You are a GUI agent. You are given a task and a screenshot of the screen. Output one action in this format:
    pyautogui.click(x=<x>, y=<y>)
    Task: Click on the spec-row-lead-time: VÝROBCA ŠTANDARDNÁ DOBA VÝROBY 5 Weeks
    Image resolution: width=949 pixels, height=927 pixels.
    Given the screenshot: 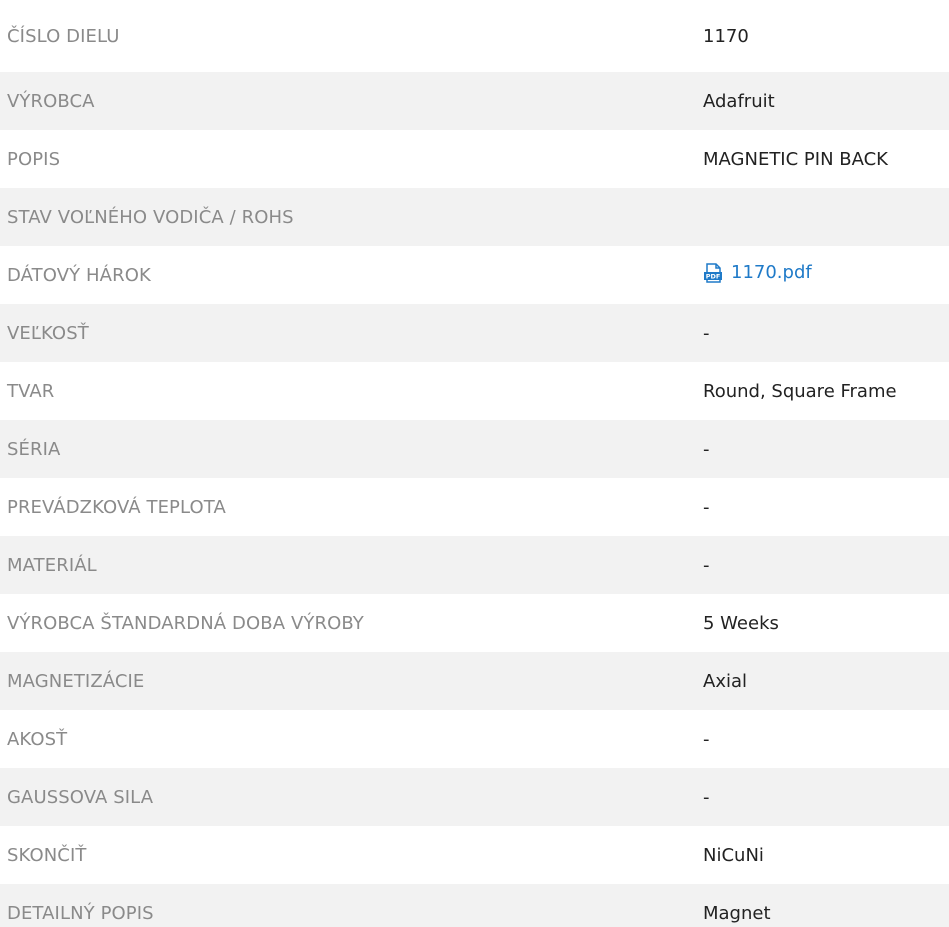 What is the action you would take?
    pyautogui.click(x=474, y=623)
    